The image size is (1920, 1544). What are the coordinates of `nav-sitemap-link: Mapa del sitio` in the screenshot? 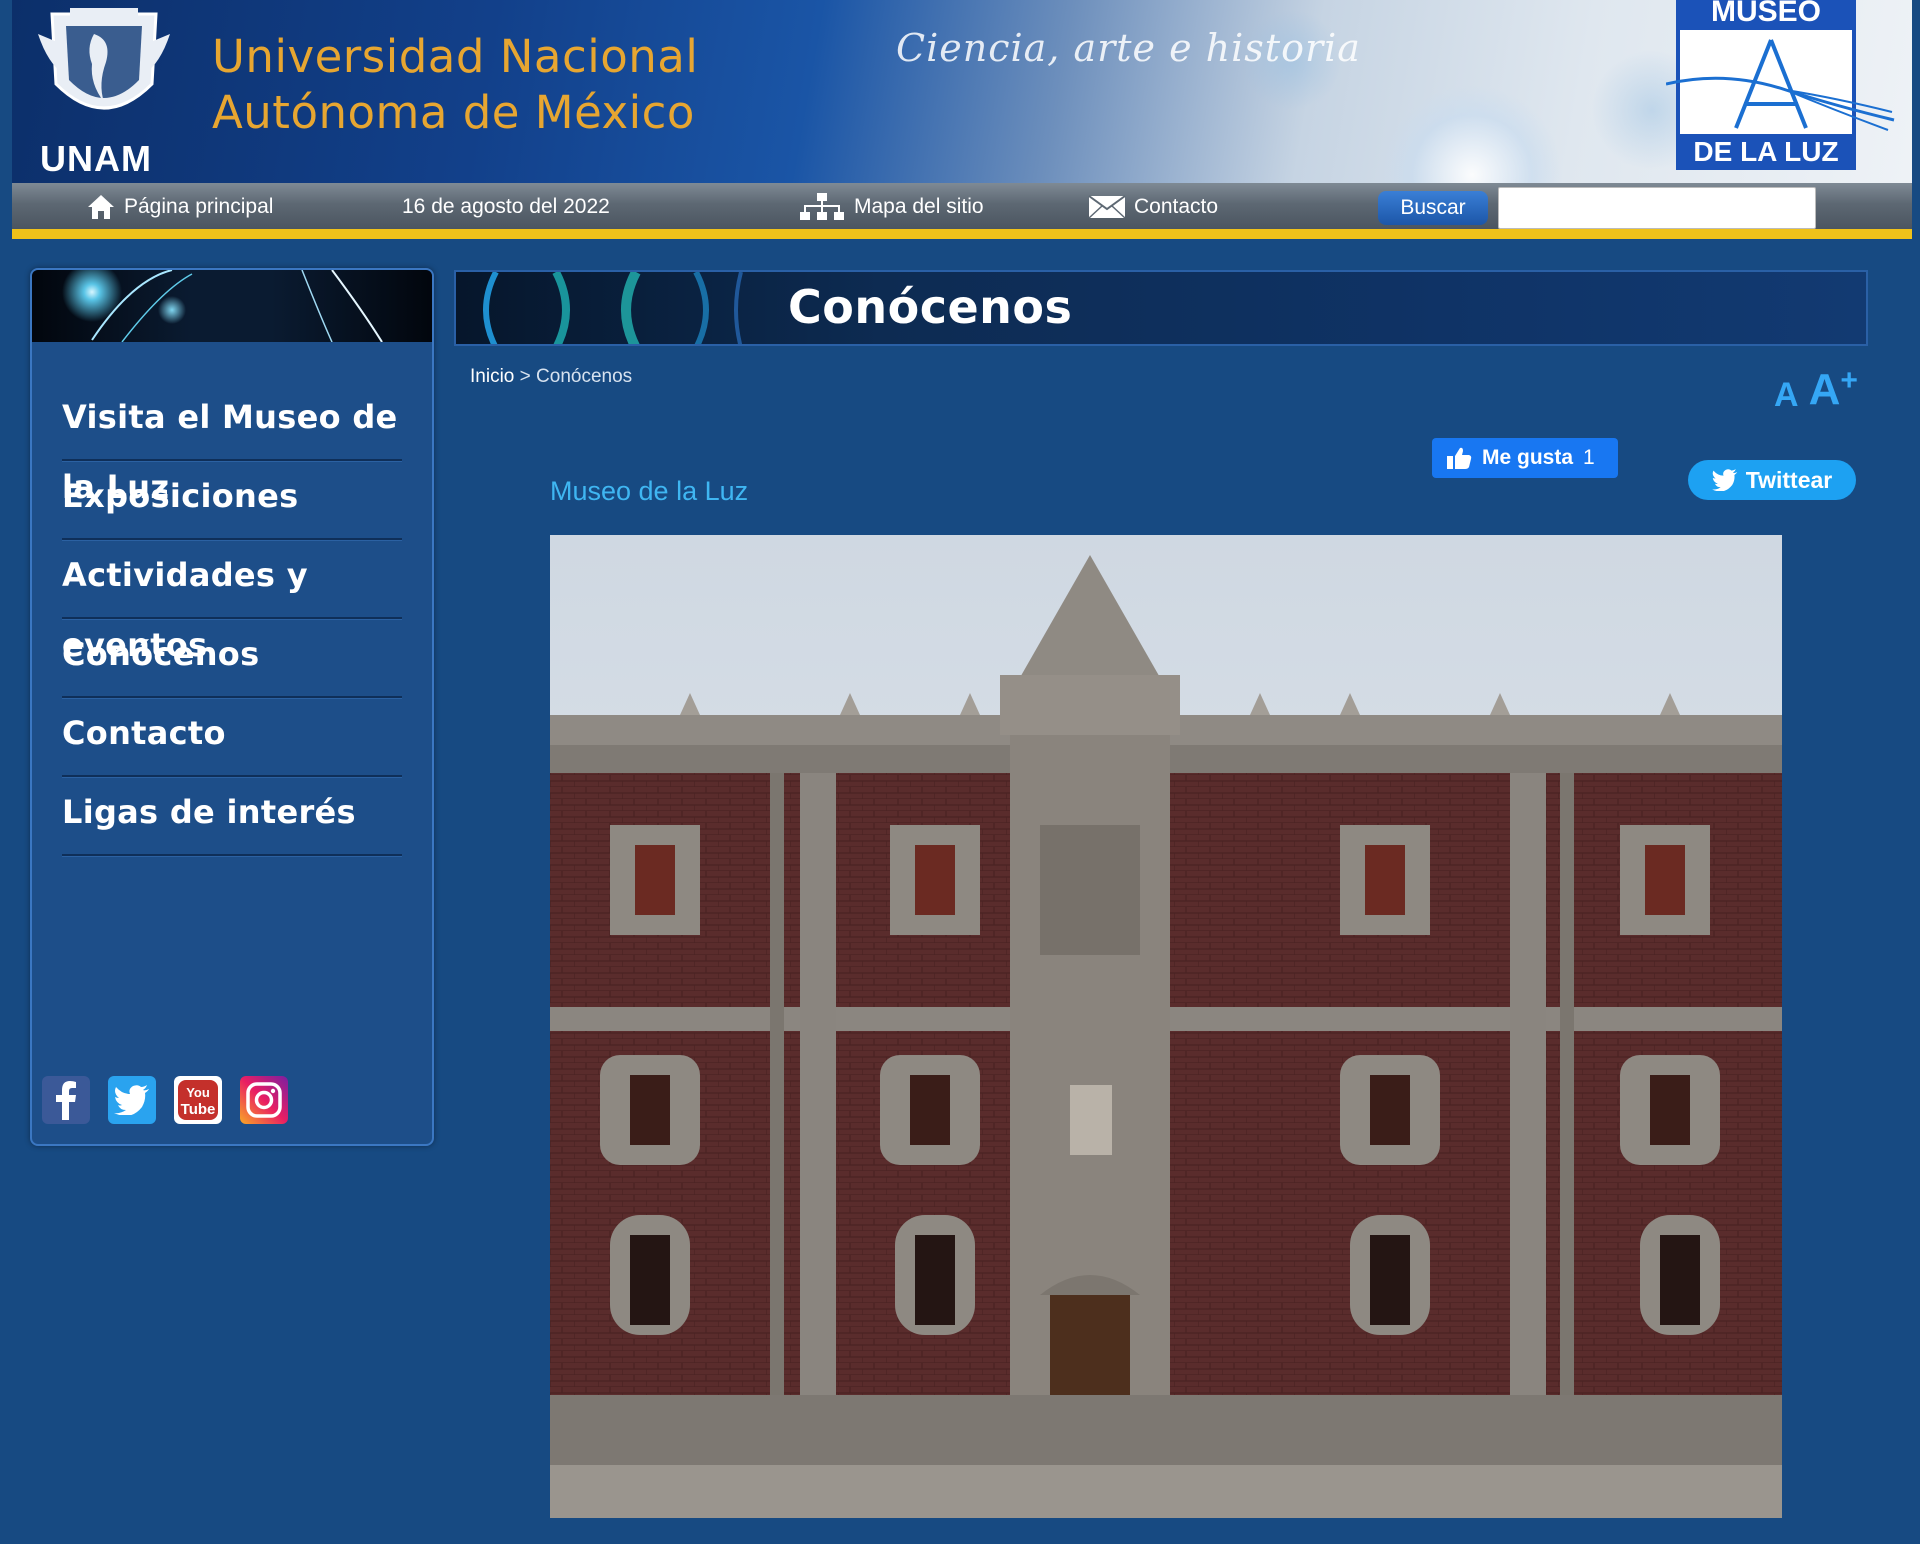 It's located at (891, 207).